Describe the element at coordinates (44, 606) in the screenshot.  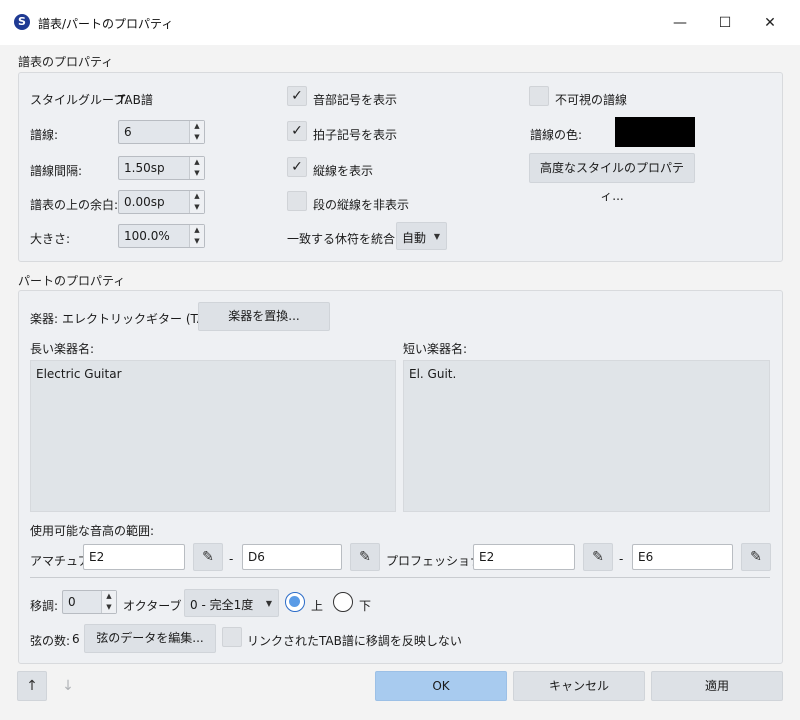
I see `transpose-label: 移調:` at that location.